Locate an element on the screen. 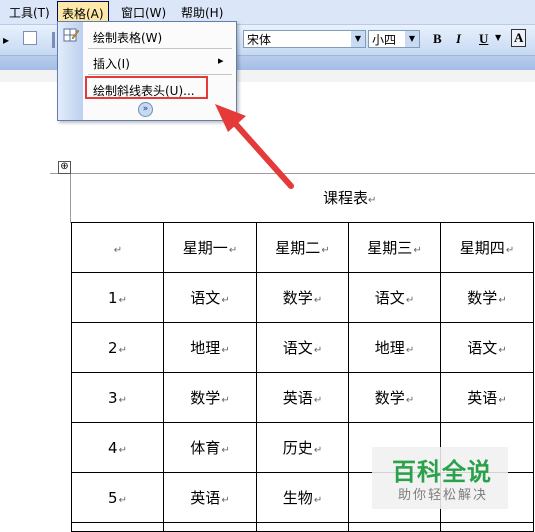  table-header-row: ↵ 星期一↵ 星期二↵ 星期三↵ 星期四↵ is located at coordinates (302, 247).